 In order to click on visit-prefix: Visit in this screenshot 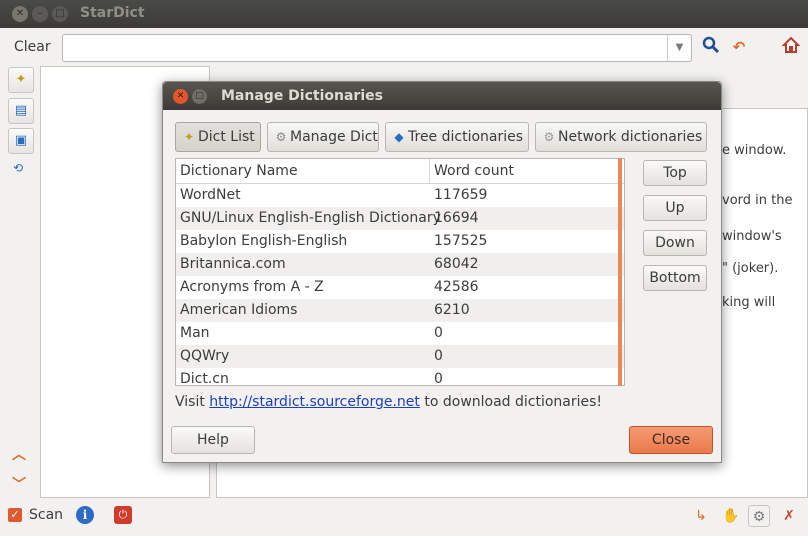, I will do `click(190, 402)`.